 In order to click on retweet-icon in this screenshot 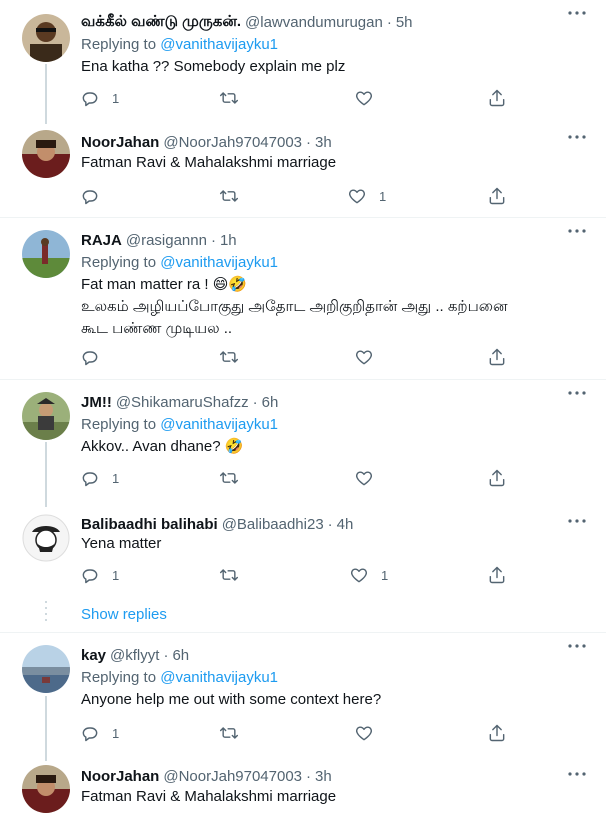, I will do `click(229, 196)`.